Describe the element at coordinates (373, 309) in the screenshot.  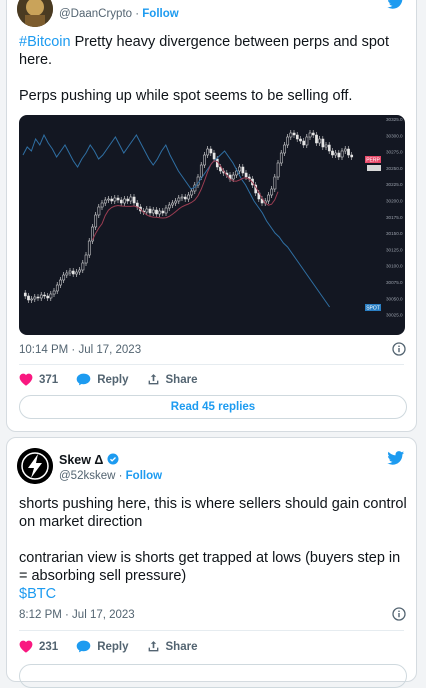
I see `svg-text: SPOT` at that location.